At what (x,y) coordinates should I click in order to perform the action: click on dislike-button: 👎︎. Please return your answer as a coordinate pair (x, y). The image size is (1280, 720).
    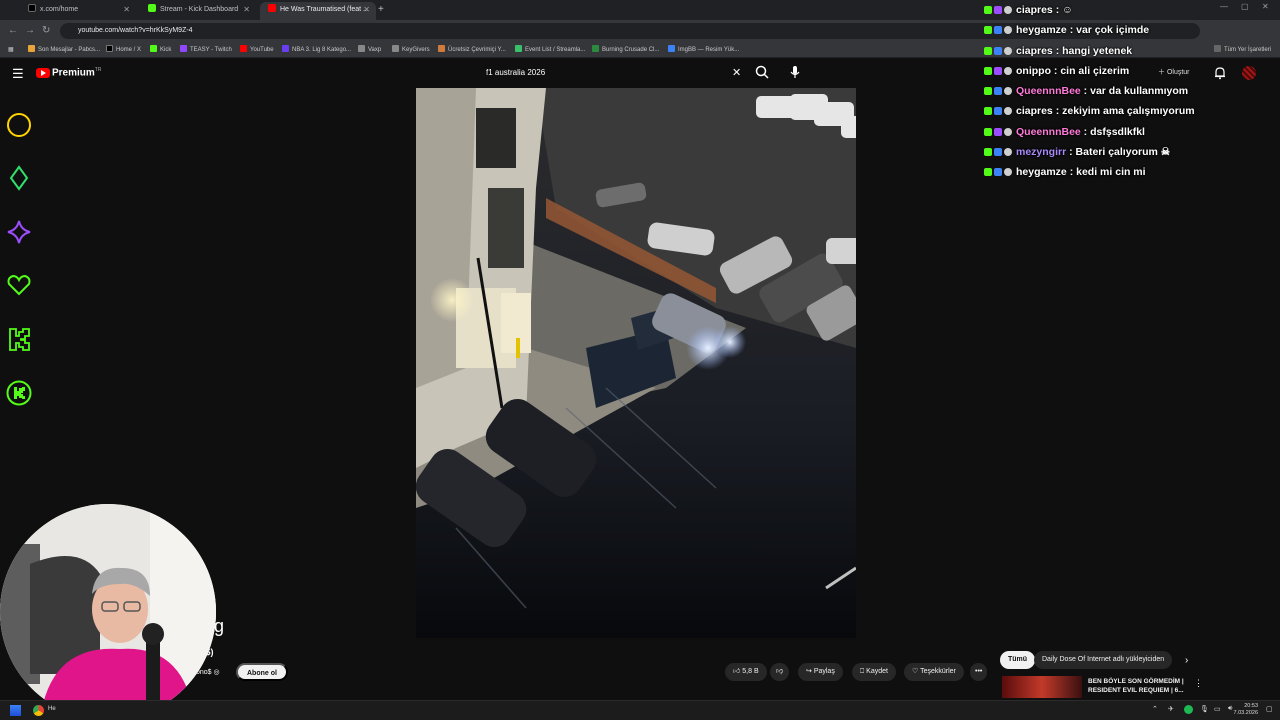
    Looking at the image, I should click on (780, 672).